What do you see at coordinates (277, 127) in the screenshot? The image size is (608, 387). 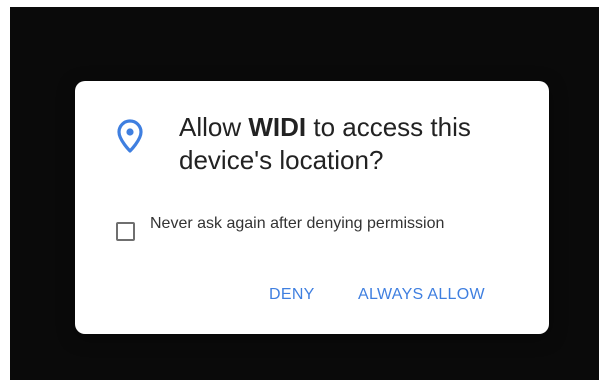 I see `app-name: WIDI` at bounding box center [277, 127].